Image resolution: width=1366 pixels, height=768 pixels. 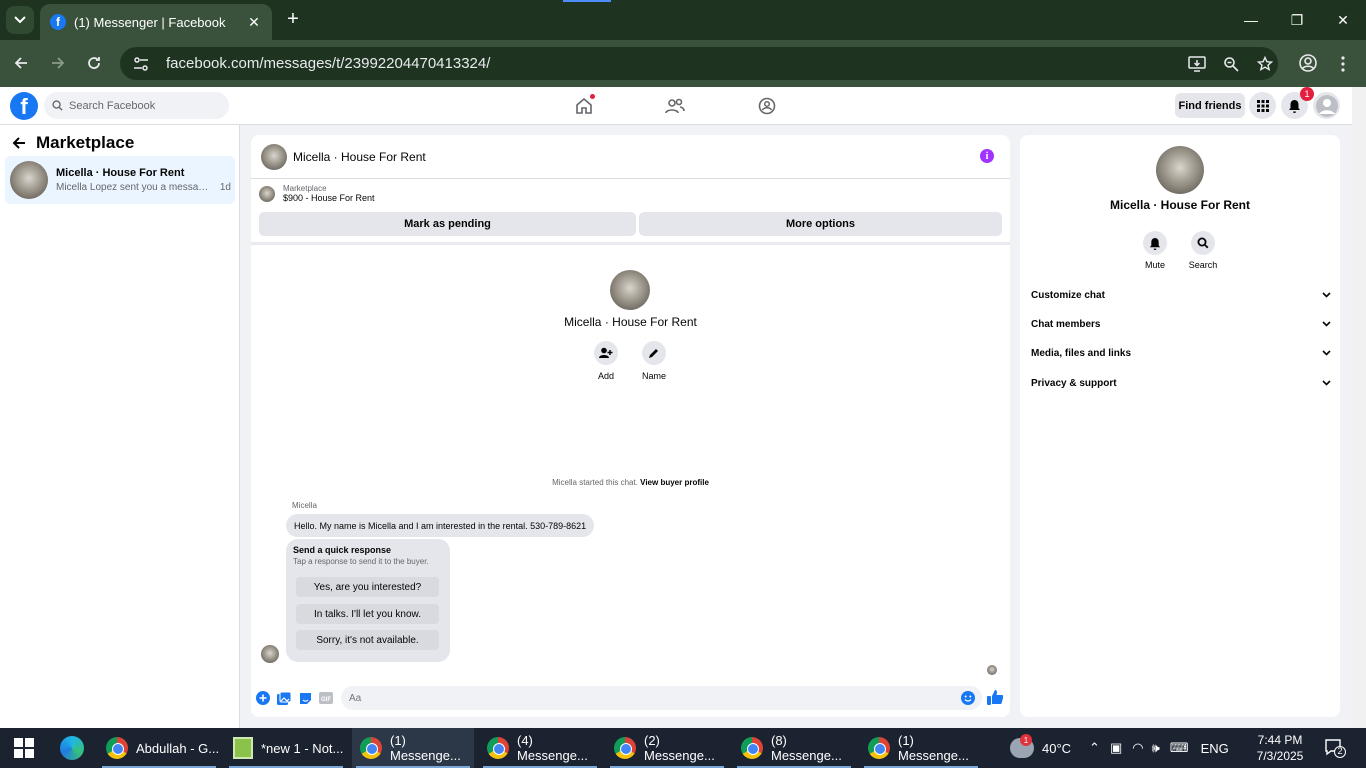 What do you see at coordinates (359, 157) in the screenshot?
I see `chat-title: Micella · House For Rent` at bounding box center [359, 157].